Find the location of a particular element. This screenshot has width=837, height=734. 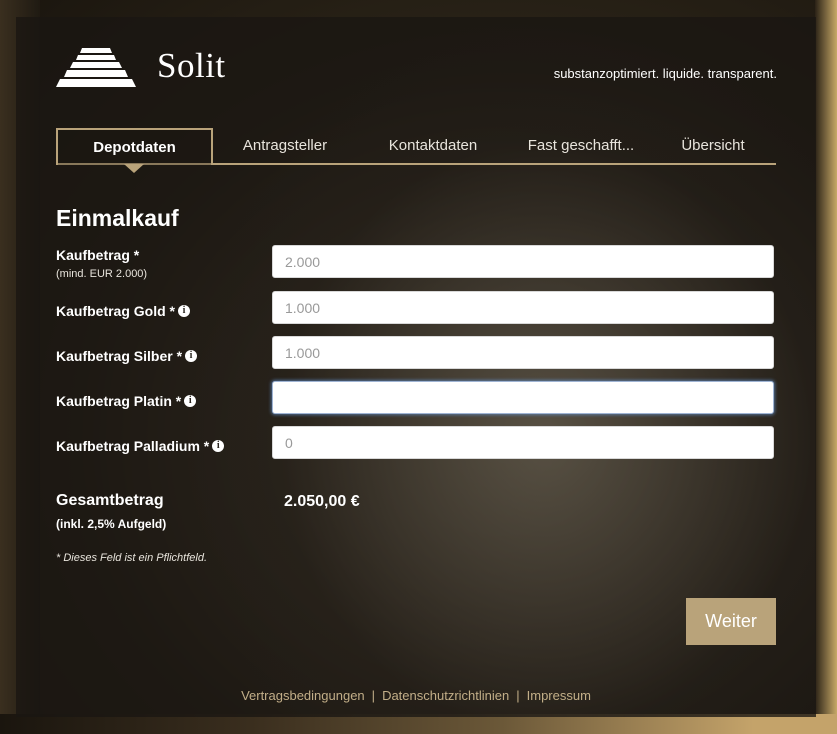

solit-logo-icon is located at coordinates (96, 67).